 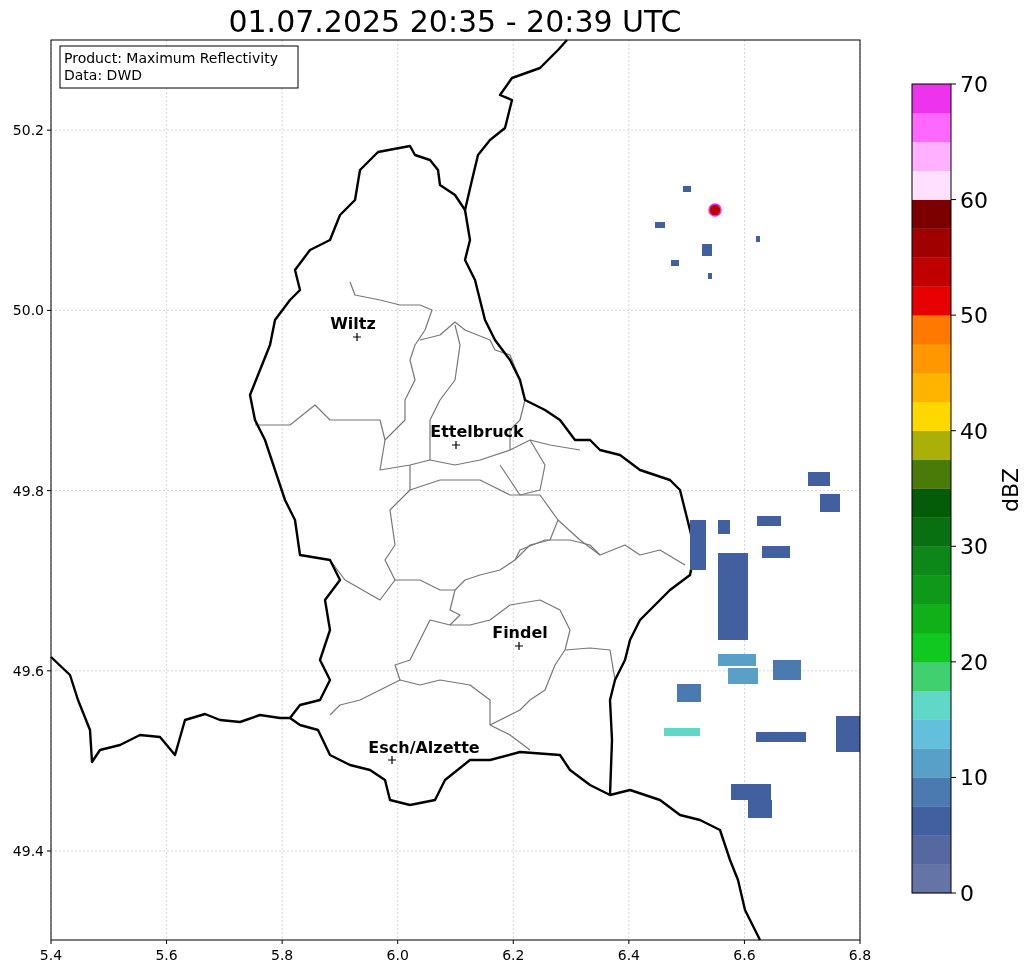 I want to click on colorbar-tick-label: 40, so click(x=974, y=431).